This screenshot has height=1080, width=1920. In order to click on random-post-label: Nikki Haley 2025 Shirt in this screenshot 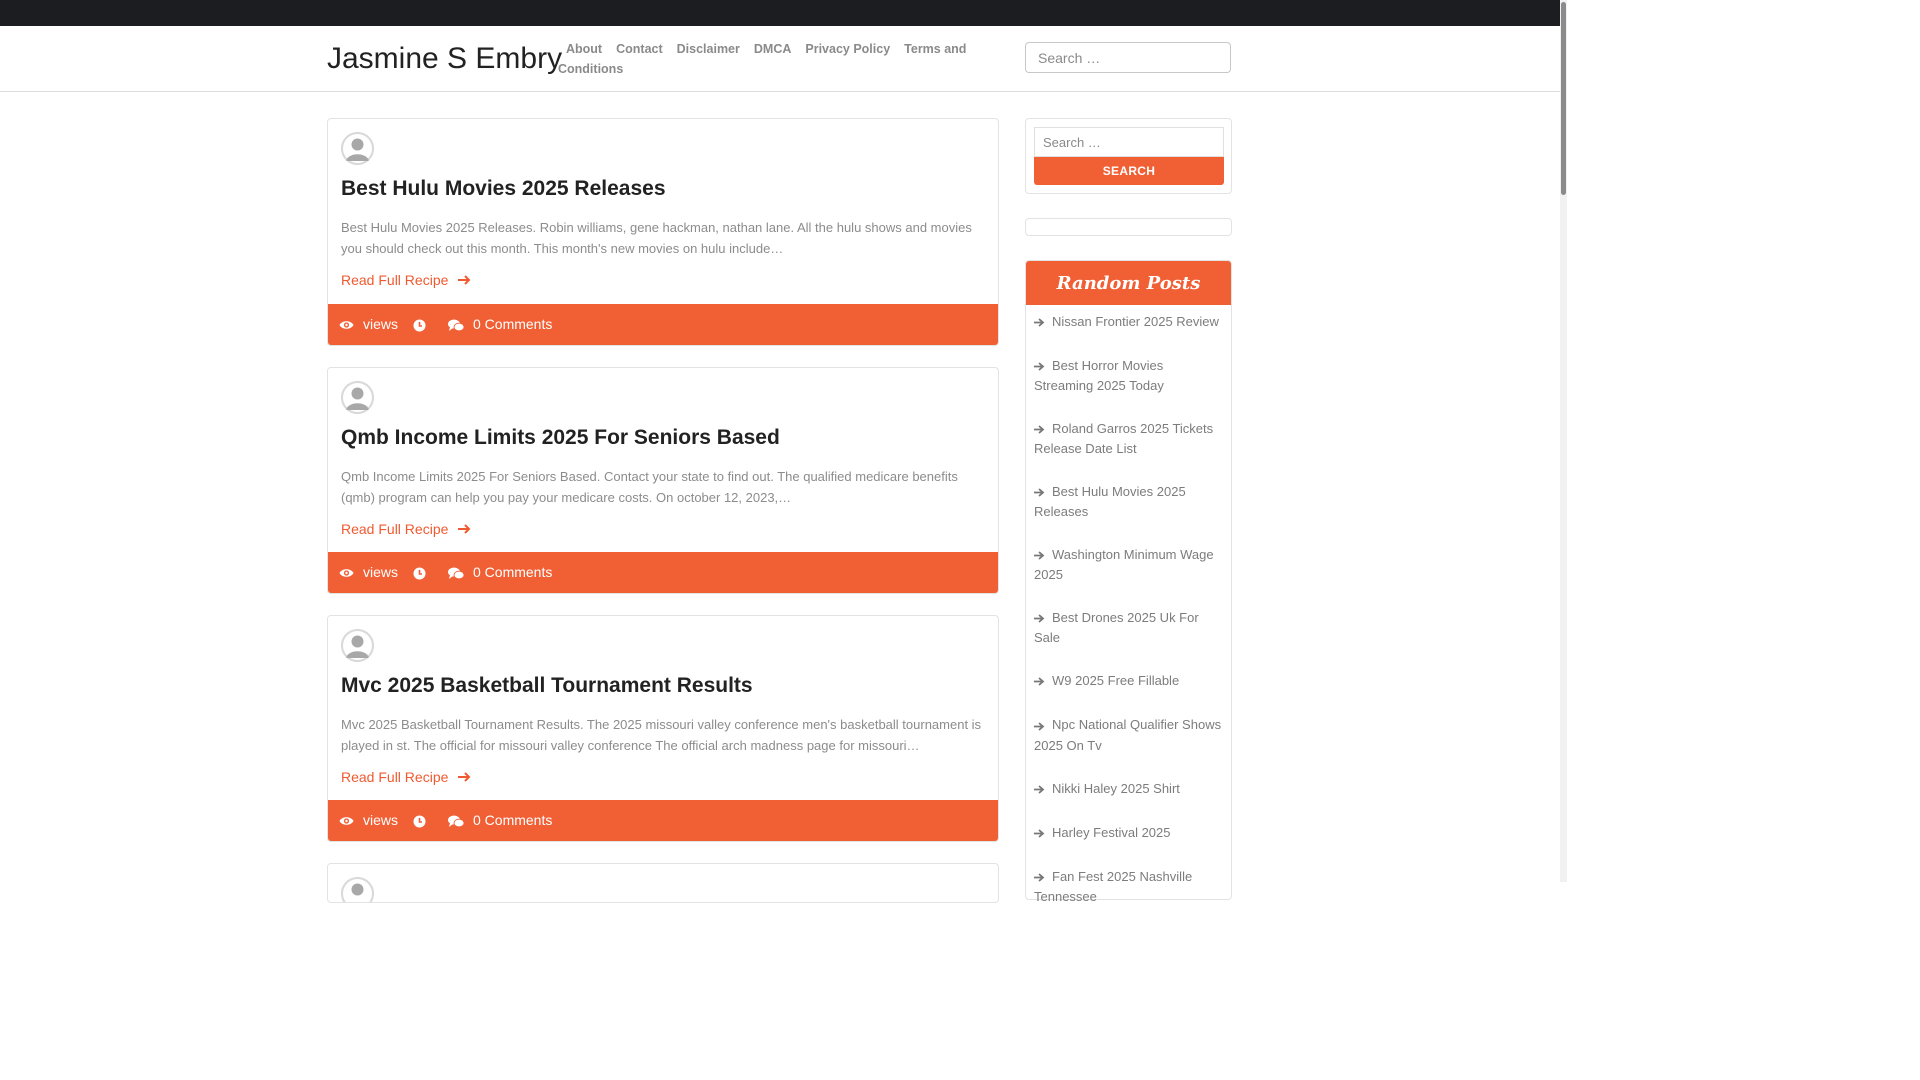, I will do `click(1116, 788)`.